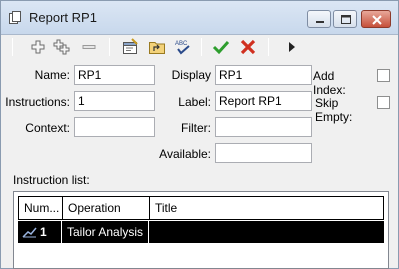 This screenshot has width=399, height=269. I want to click on column-header-title: Title, so click(266, 208).